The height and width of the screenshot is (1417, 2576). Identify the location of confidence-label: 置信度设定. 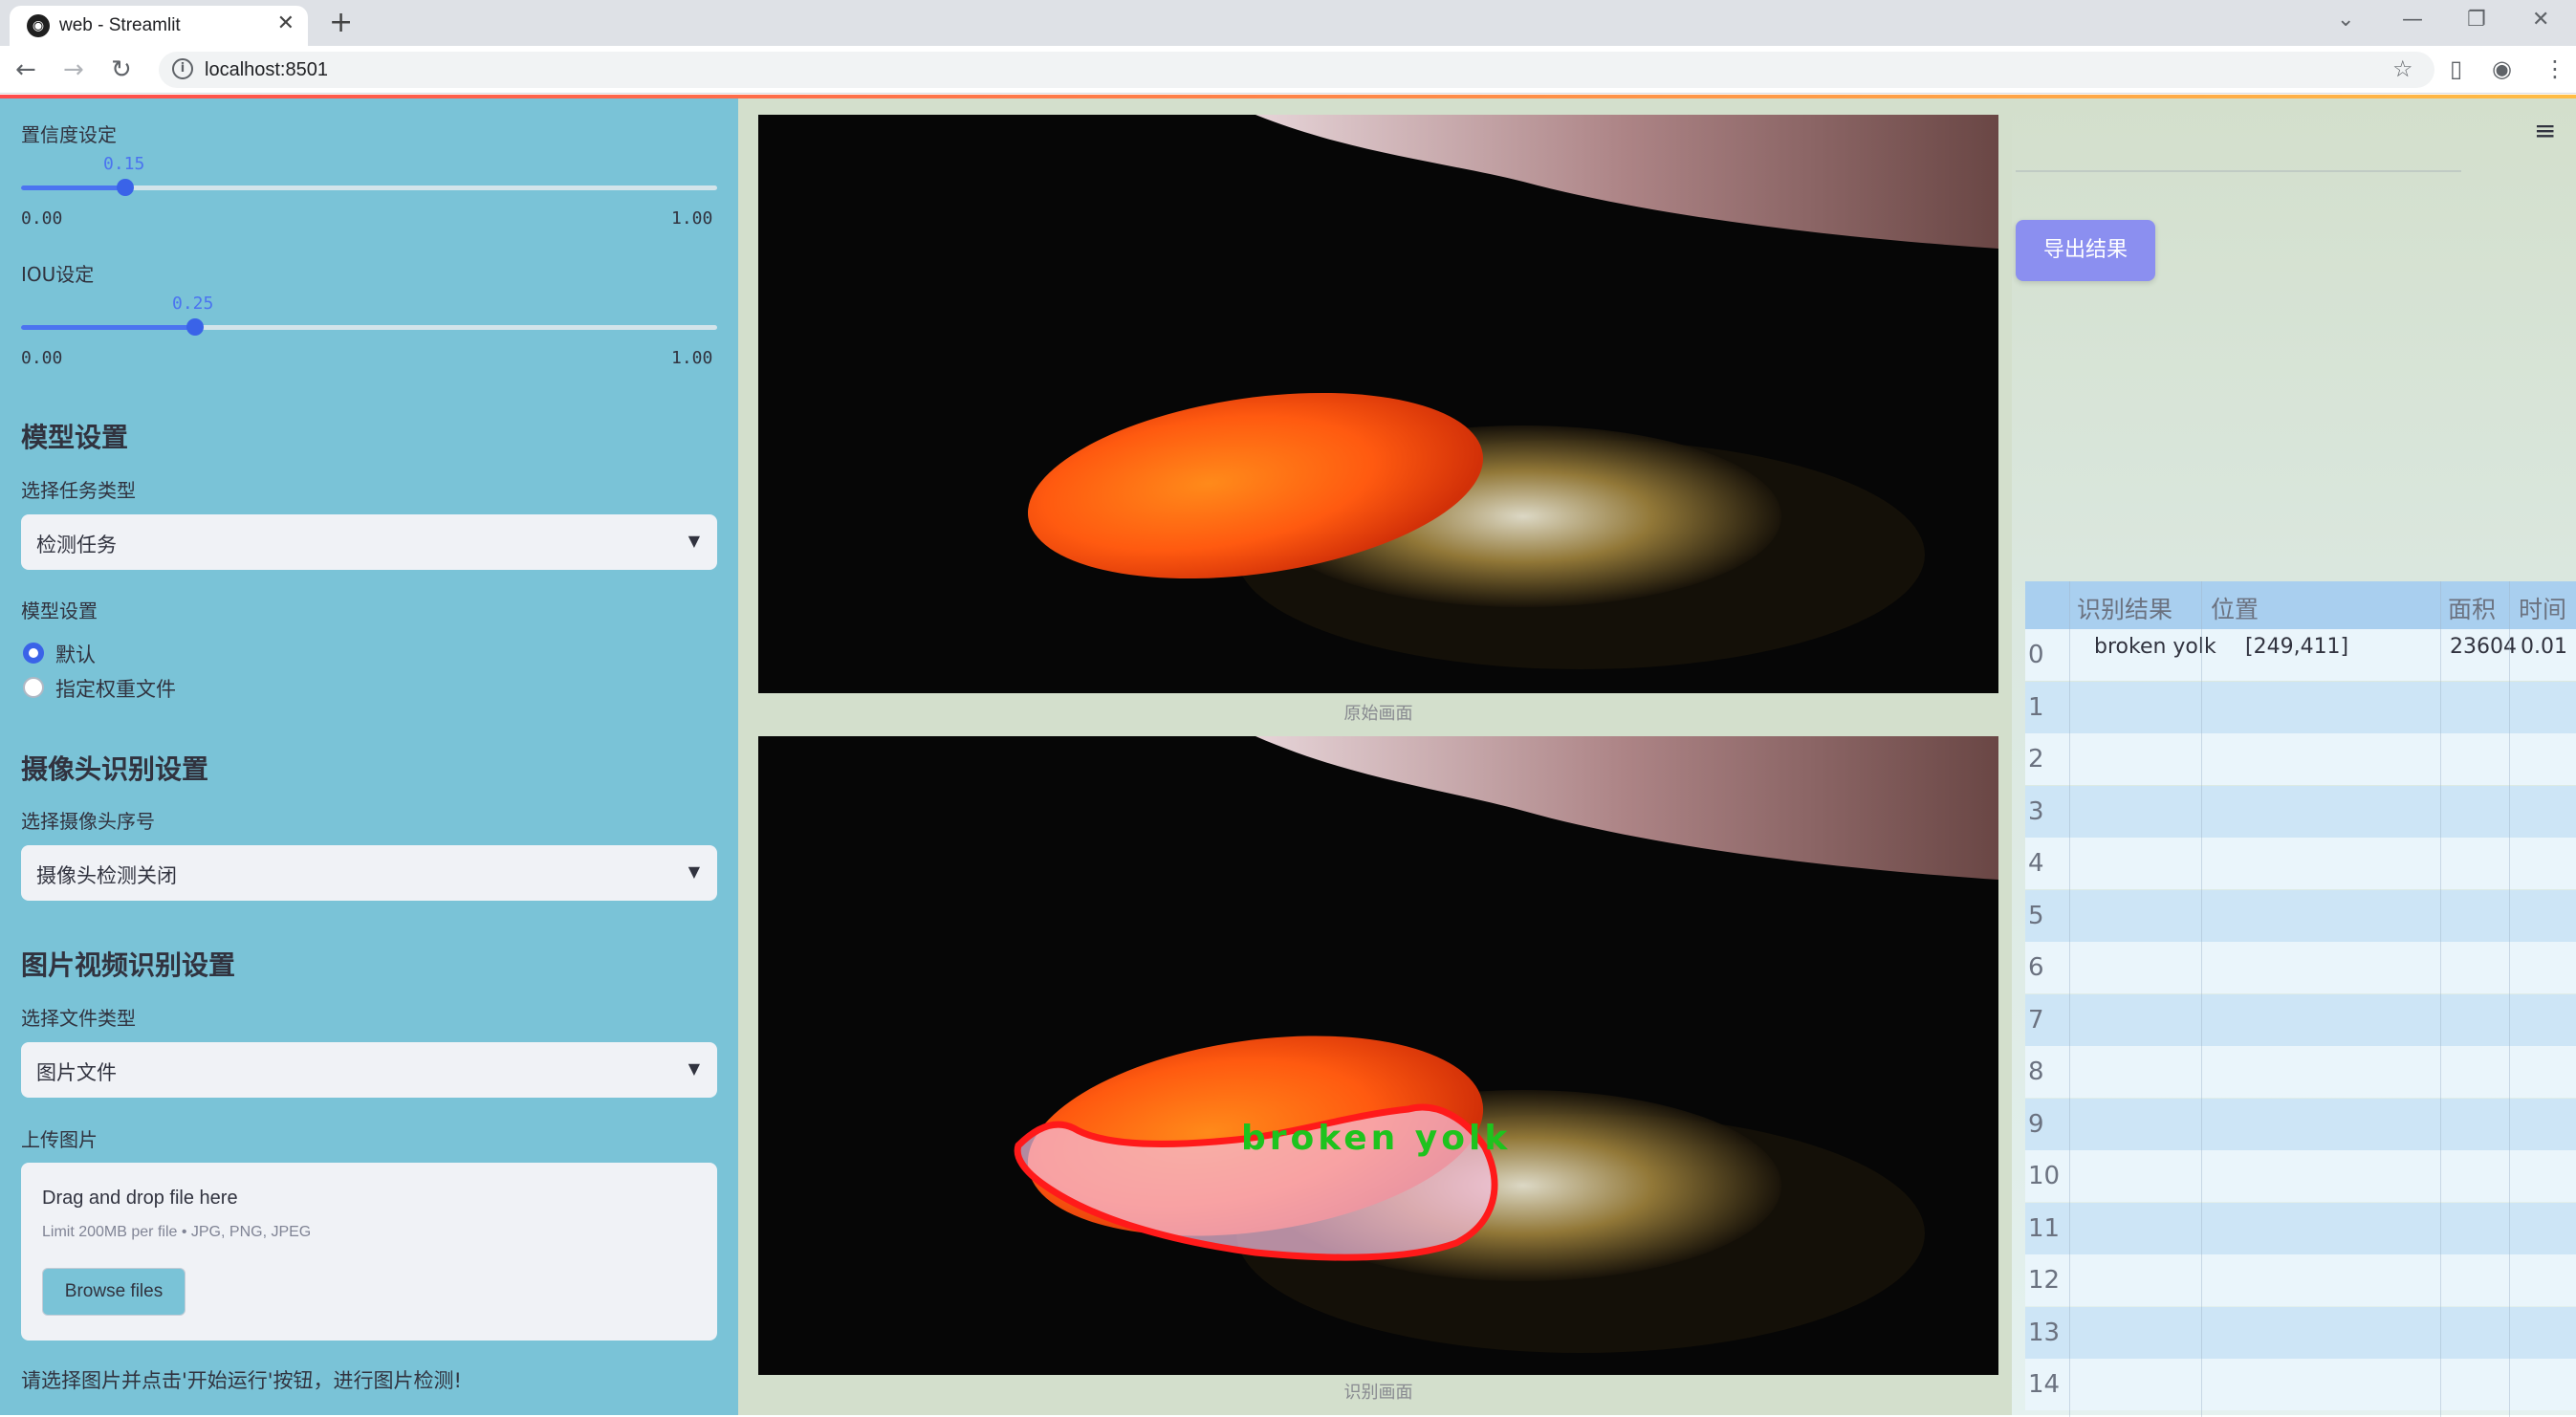
(69, 134).